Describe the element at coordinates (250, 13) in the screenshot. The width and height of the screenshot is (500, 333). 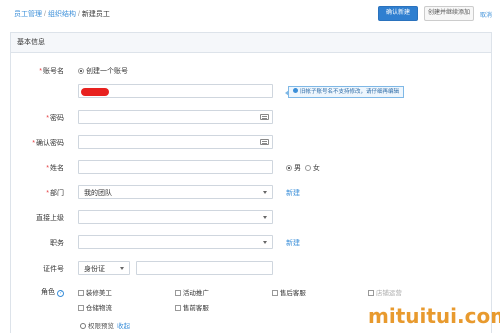
I see `top-bar: 员工管理 / 组织结构 / 新建员工 确认新建 创建并继续添加 取消` at that location.